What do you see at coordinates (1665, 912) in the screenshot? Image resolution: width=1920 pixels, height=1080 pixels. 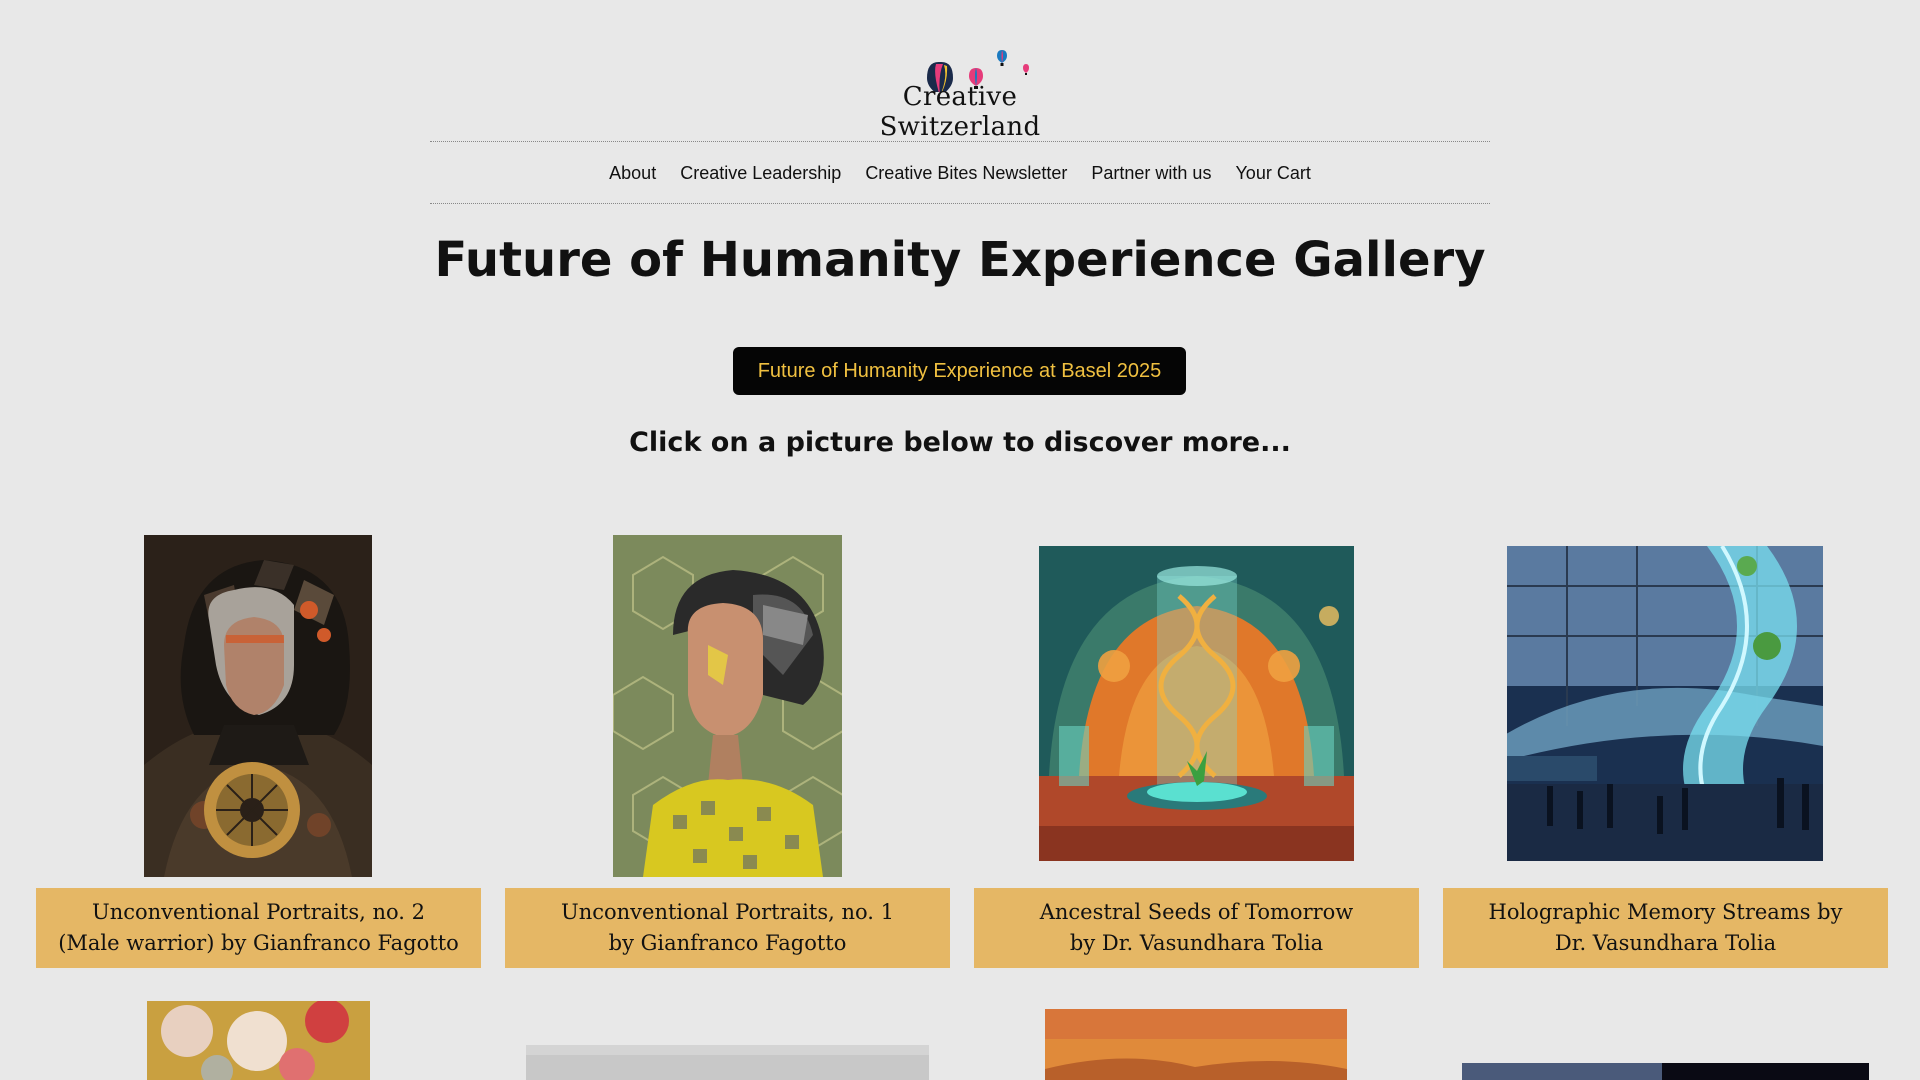 I see `caption-line: Holographic Memory Streams by` at bounding box center [1665, 912].